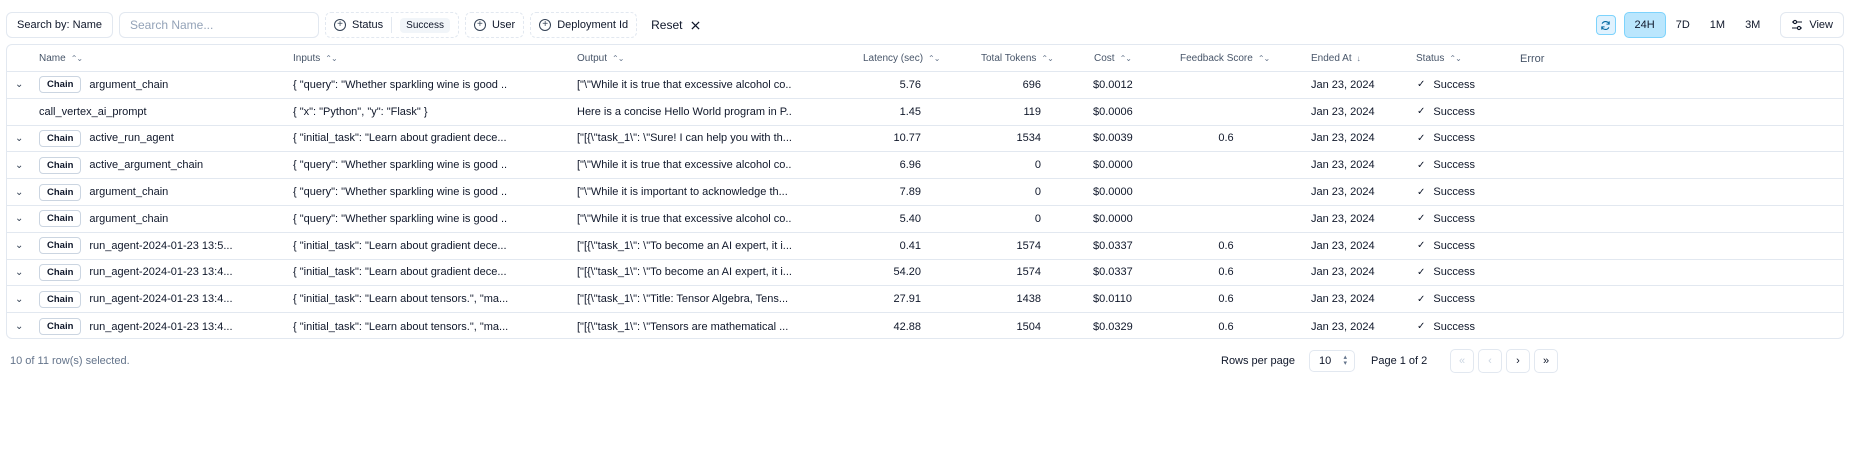  What do you see at coordinates (593, 25) in the screenshot?
I see `deployment-filter-label: Deployment Id` at bounding box center [593, 25].